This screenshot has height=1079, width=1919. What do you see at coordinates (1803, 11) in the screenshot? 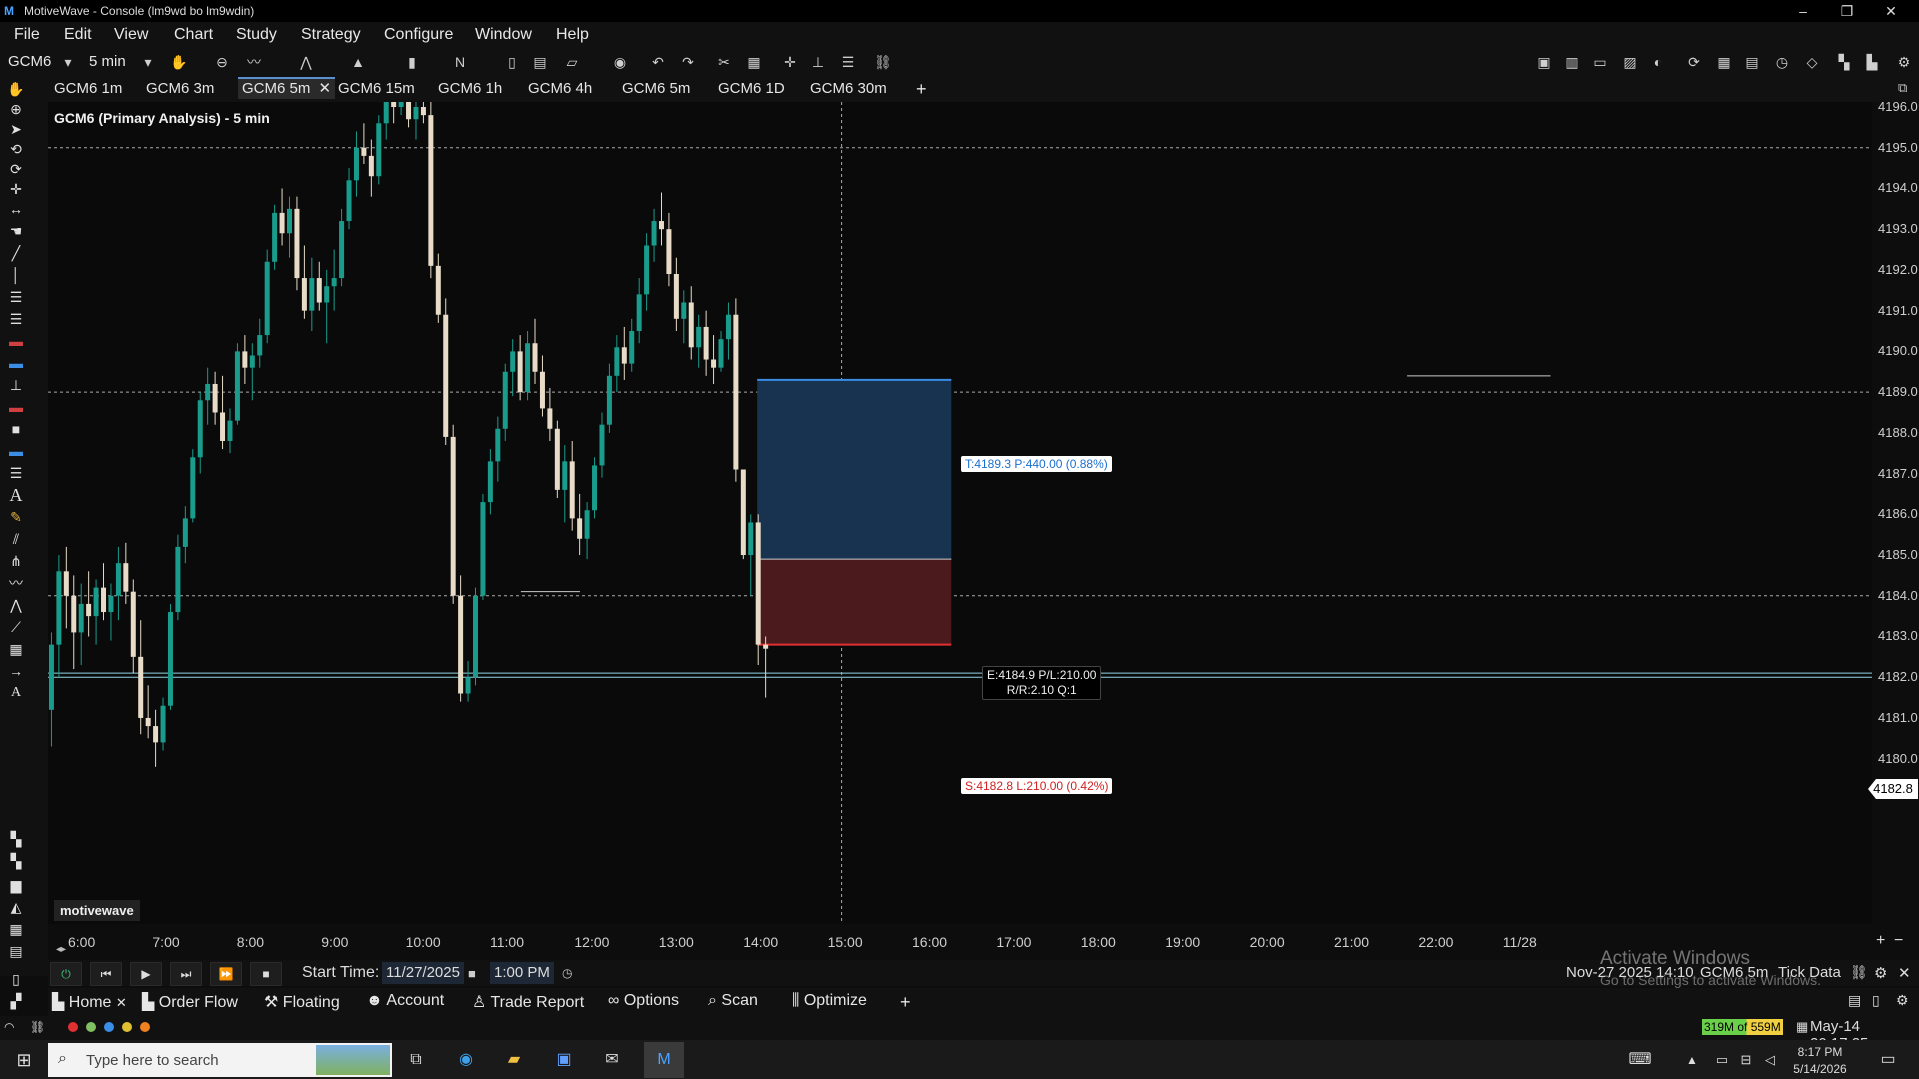
I see `minimize-button: –` at bounding box center [1803, 11].